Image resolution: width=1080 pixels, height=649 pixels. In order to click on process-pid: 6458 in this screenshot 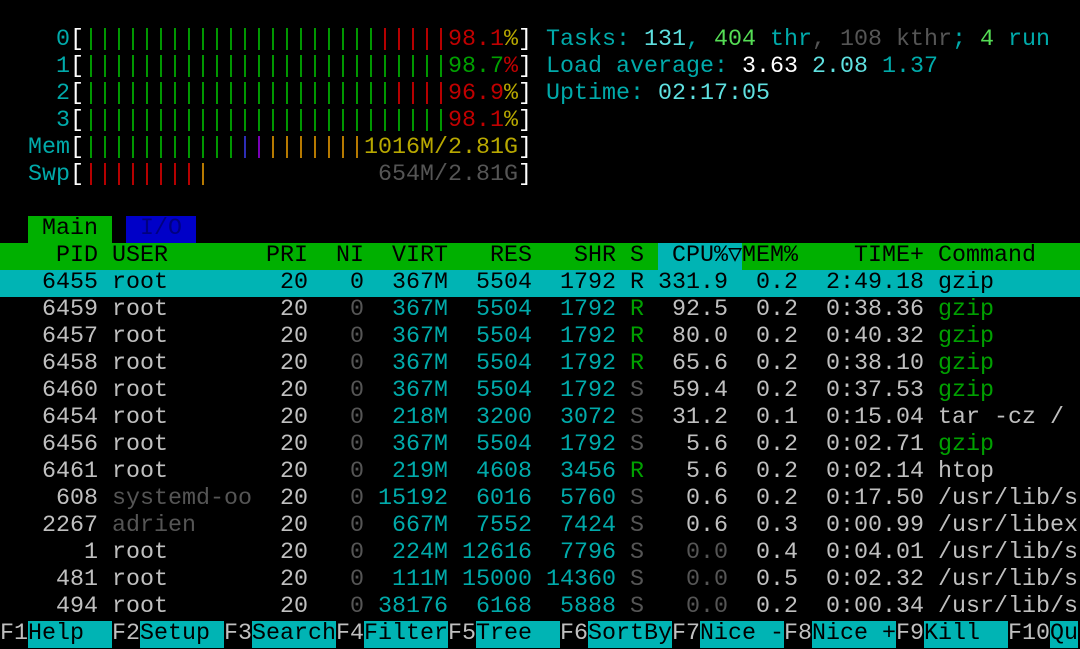, I will do `click(70, 364)`.